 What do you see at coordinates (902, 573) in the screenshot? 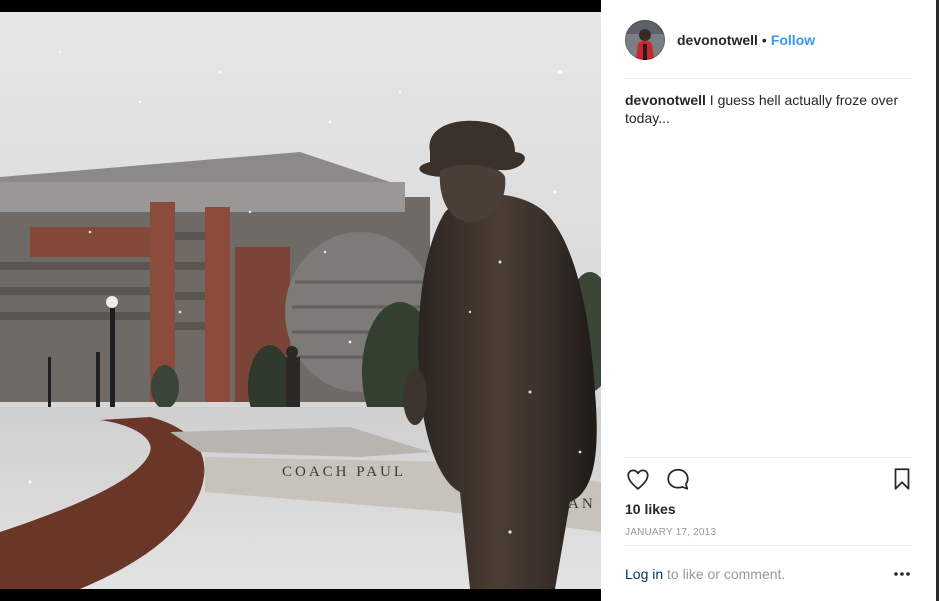
I see `more-options-icon` at bounding box center [902, 573].